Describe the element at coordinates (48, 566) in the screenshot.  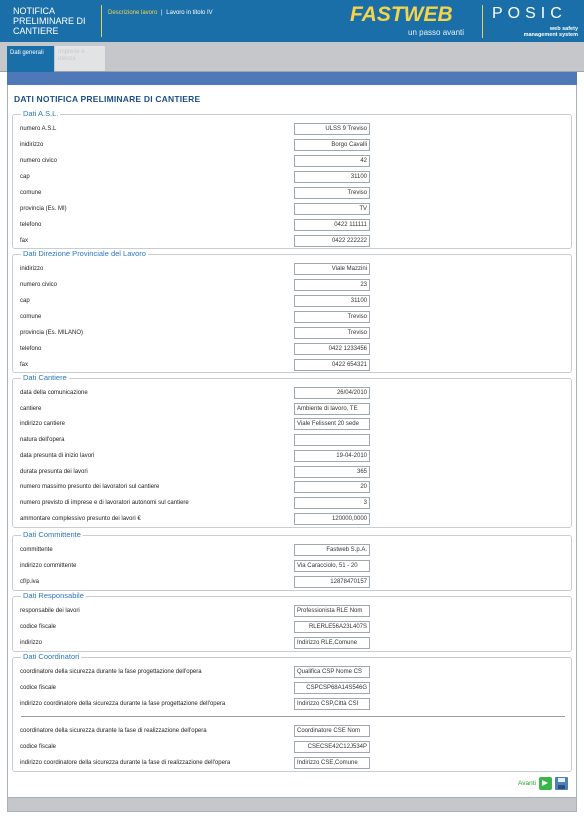
I see `field-label: indirizzo committente` at that location.